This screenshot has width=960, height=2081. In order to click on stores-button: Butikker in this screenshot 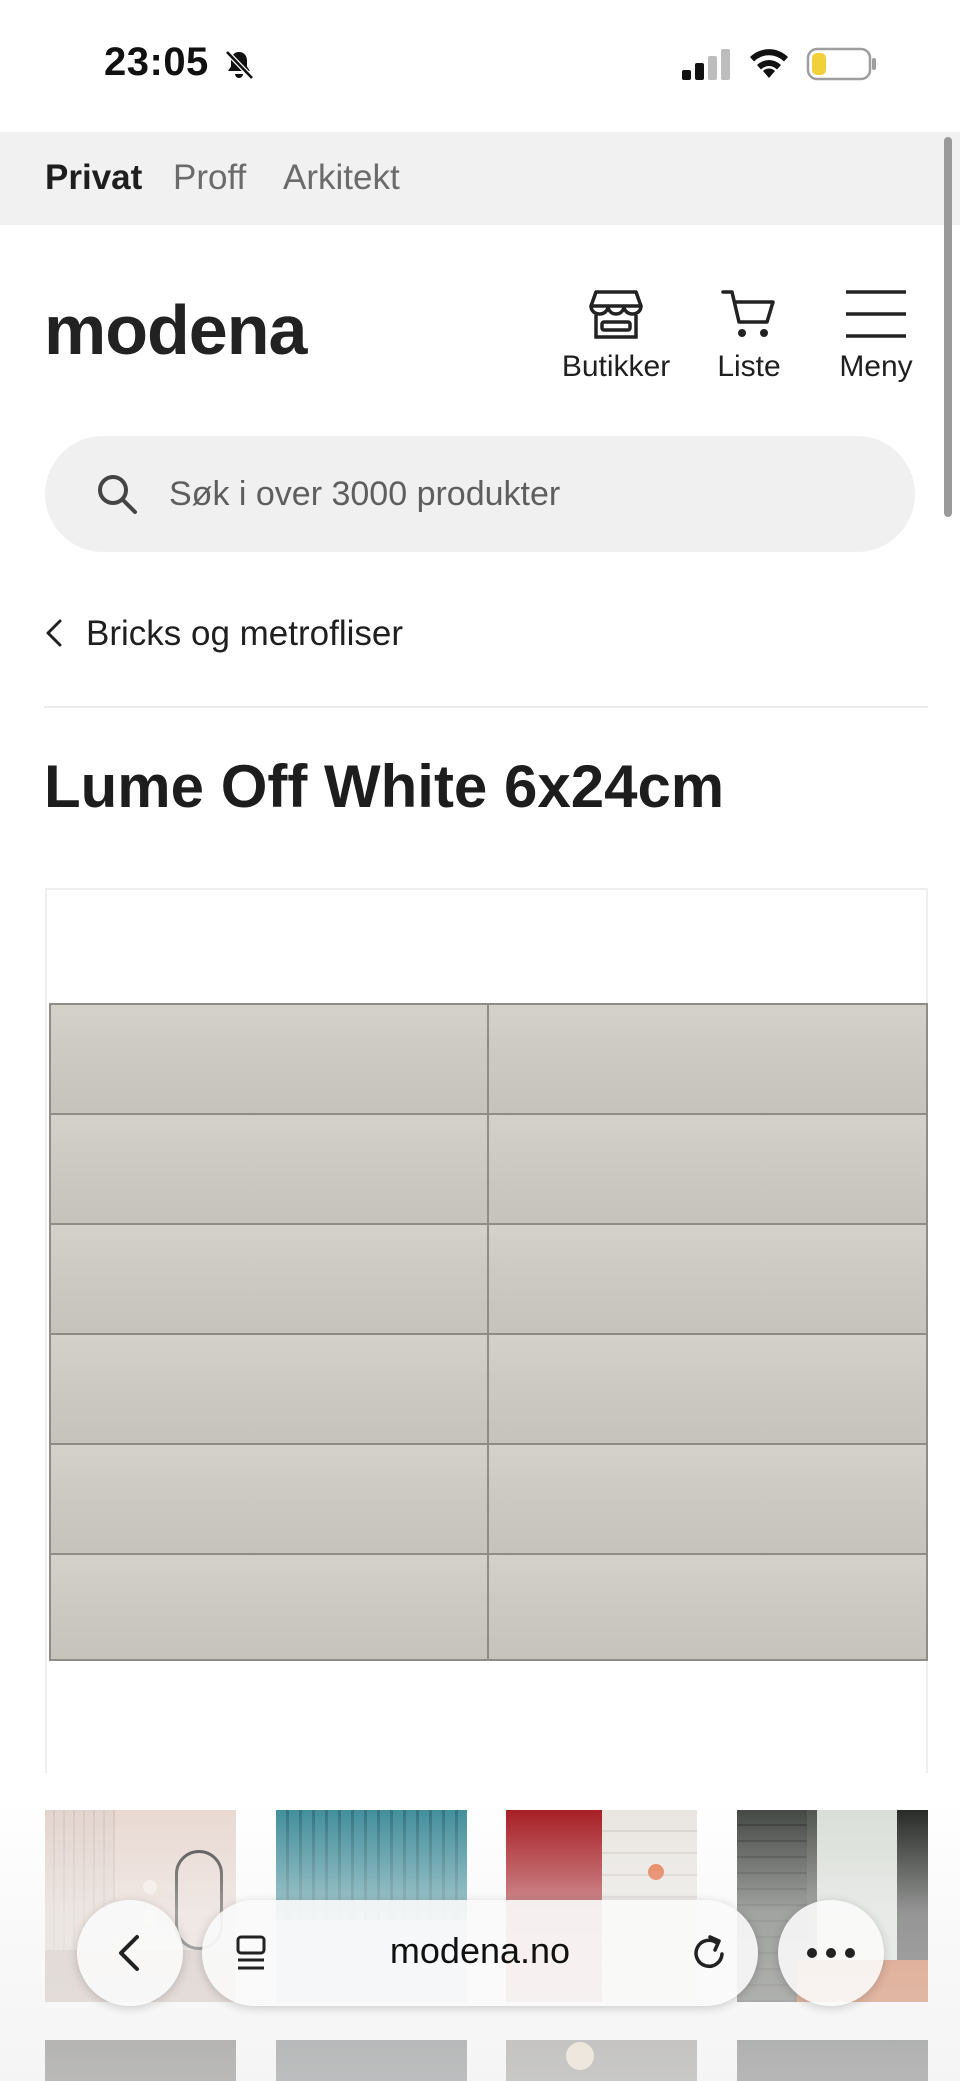, I will do `click(616, 336)`.